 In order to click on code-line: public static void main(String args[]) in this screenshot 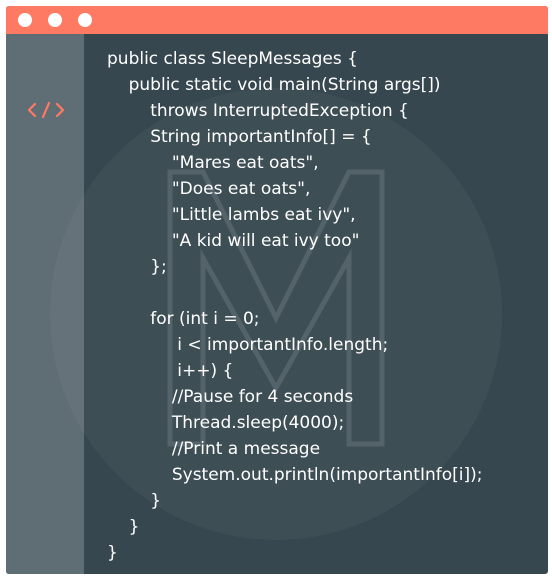, I will do `click(274, 85)`.